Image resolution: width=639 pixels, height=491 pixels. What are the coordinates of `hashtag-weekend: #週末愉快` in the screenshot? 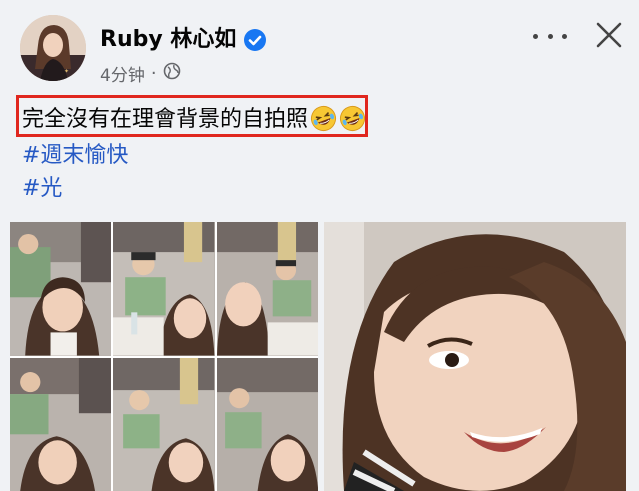 It's located at (75, 156).